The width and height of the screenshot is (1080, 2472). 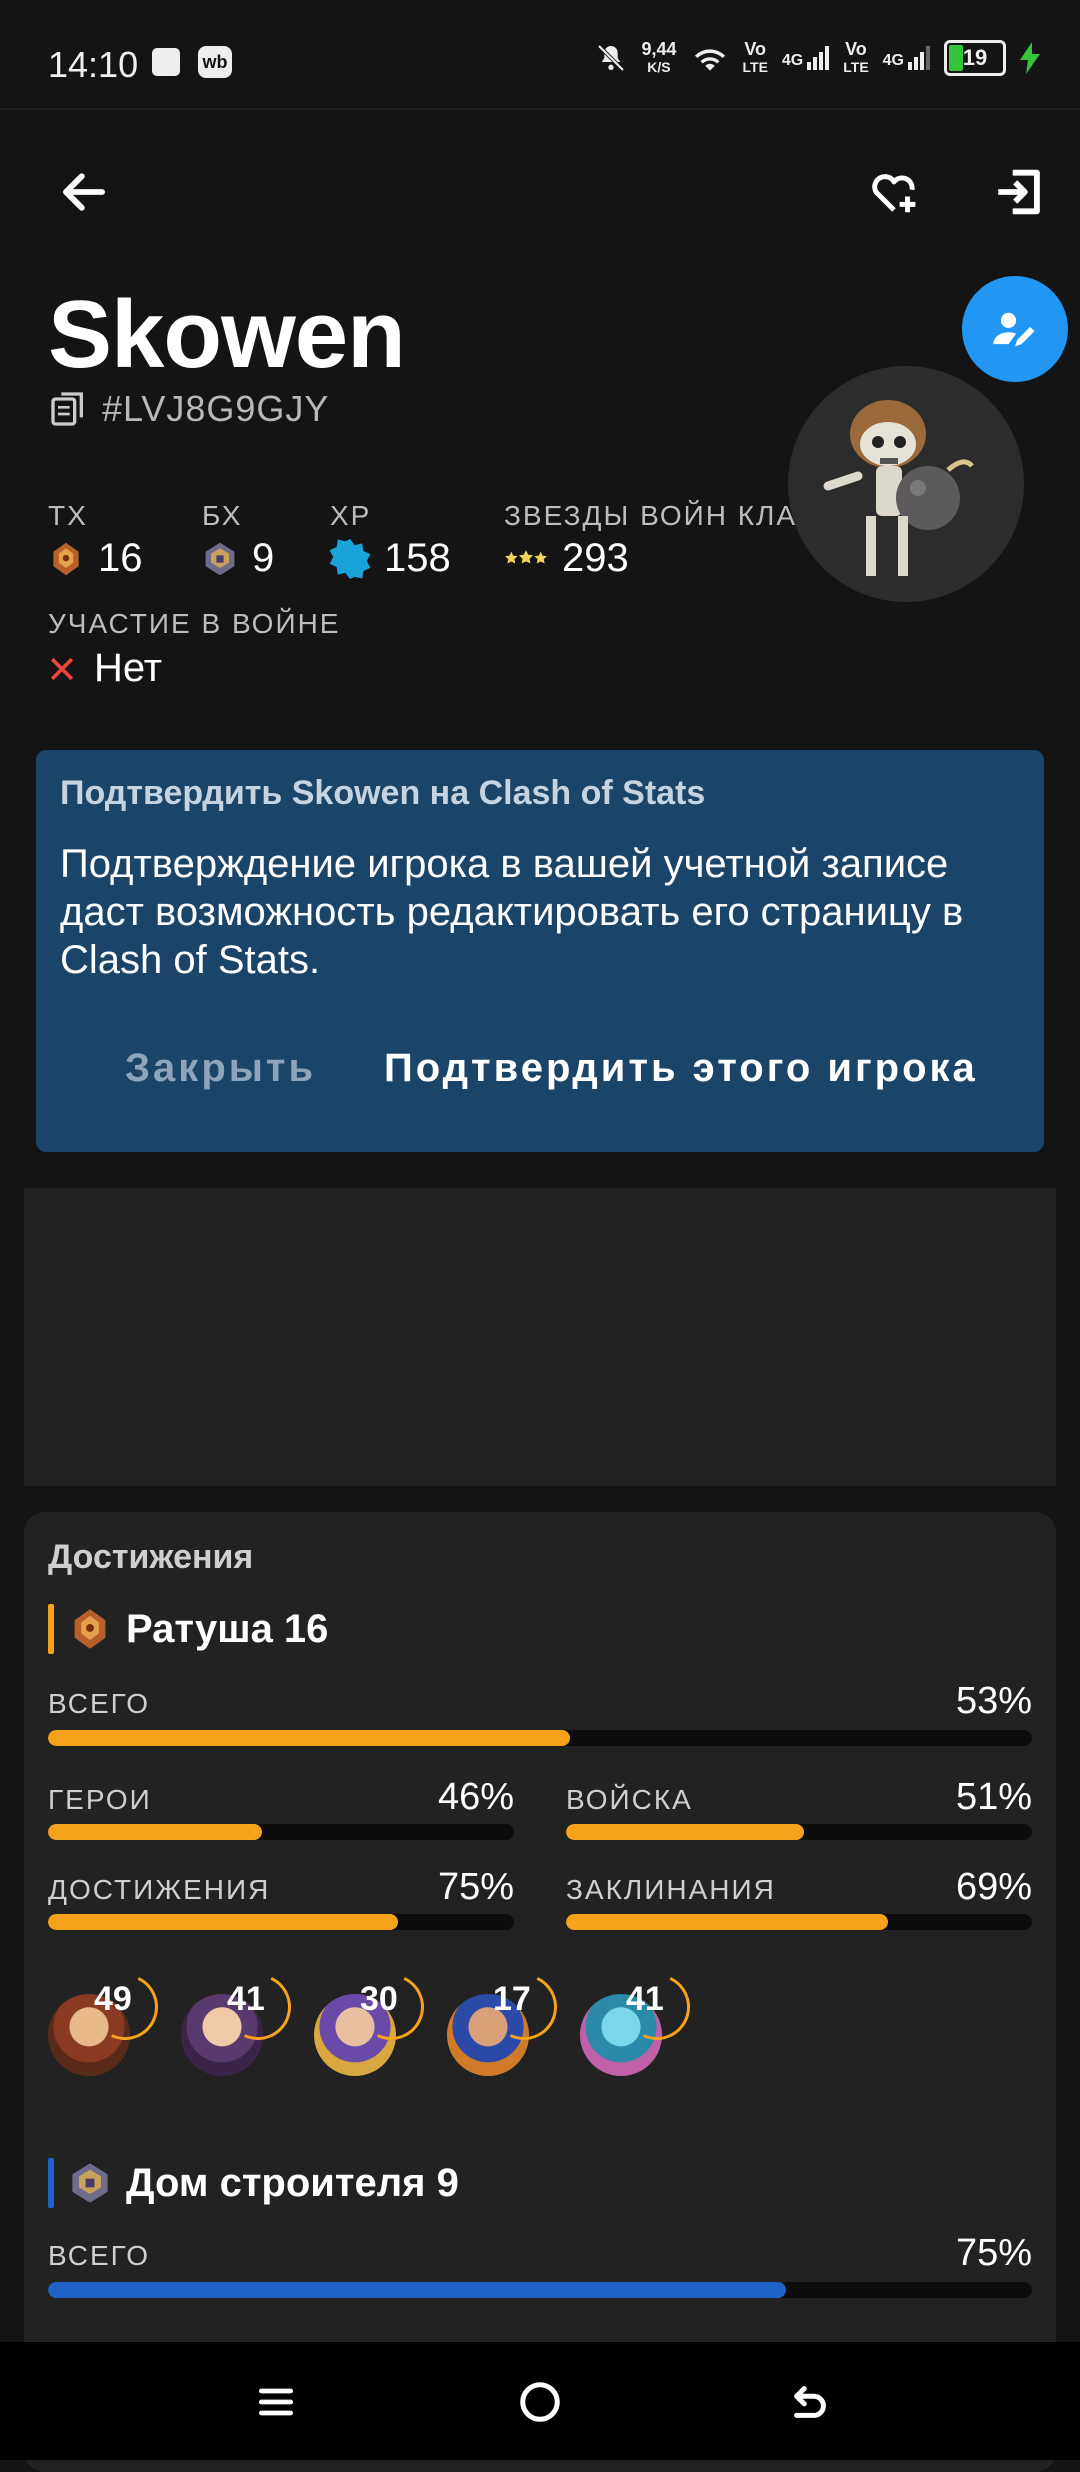 I want to click on hero-level: 17, so click(x=512, y=1999).